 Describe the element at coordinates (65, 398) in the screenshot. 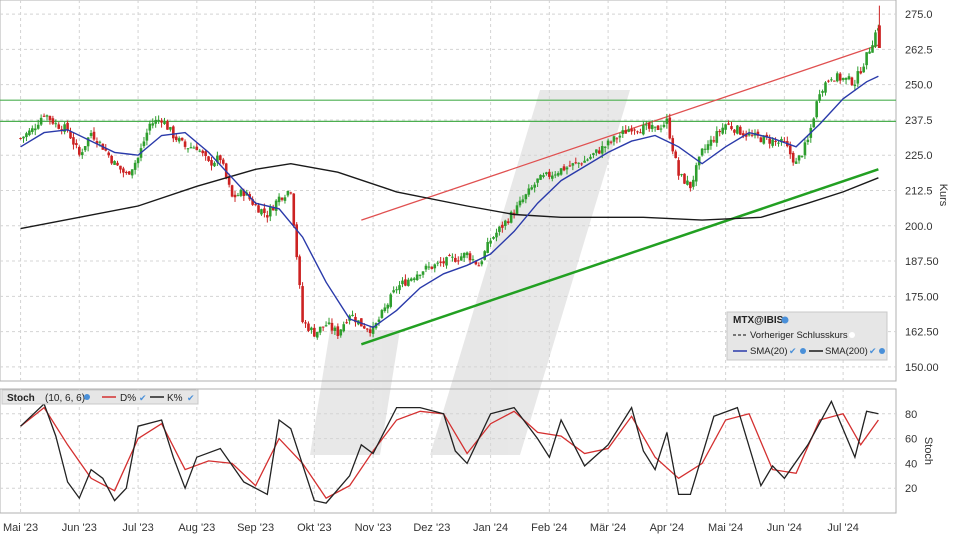

I see `stoch-params: (10, 6, 6)` at that location.